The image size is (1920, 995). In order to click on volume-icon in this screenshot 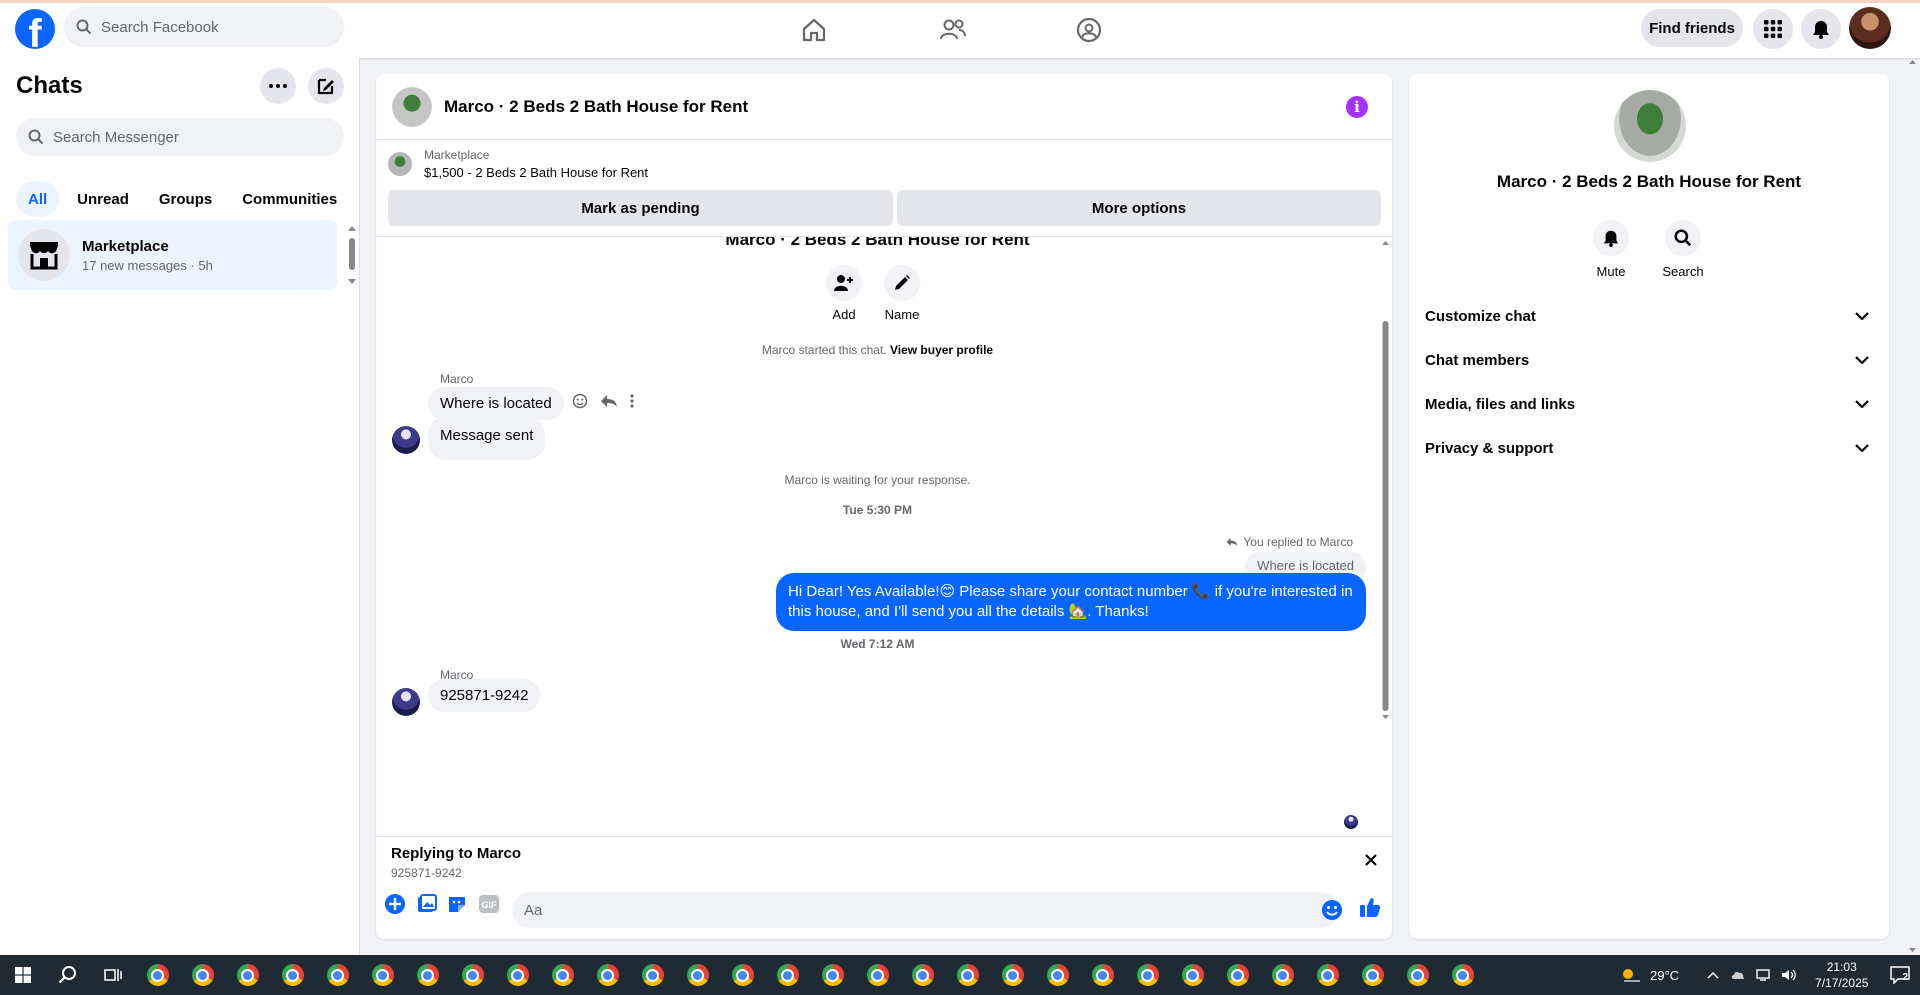, I will do `click(1789, 975)`.